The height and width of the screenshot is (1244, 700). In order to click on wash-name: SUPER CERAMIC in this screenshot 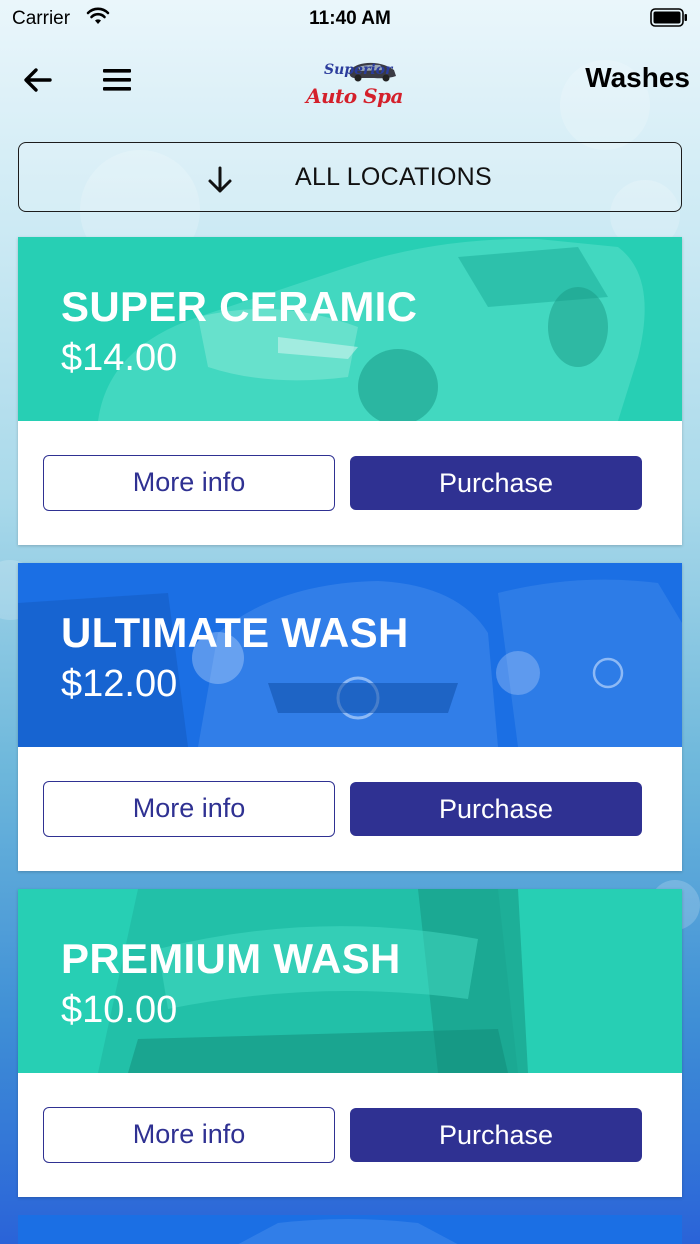, I will do `click(239, 306)`.